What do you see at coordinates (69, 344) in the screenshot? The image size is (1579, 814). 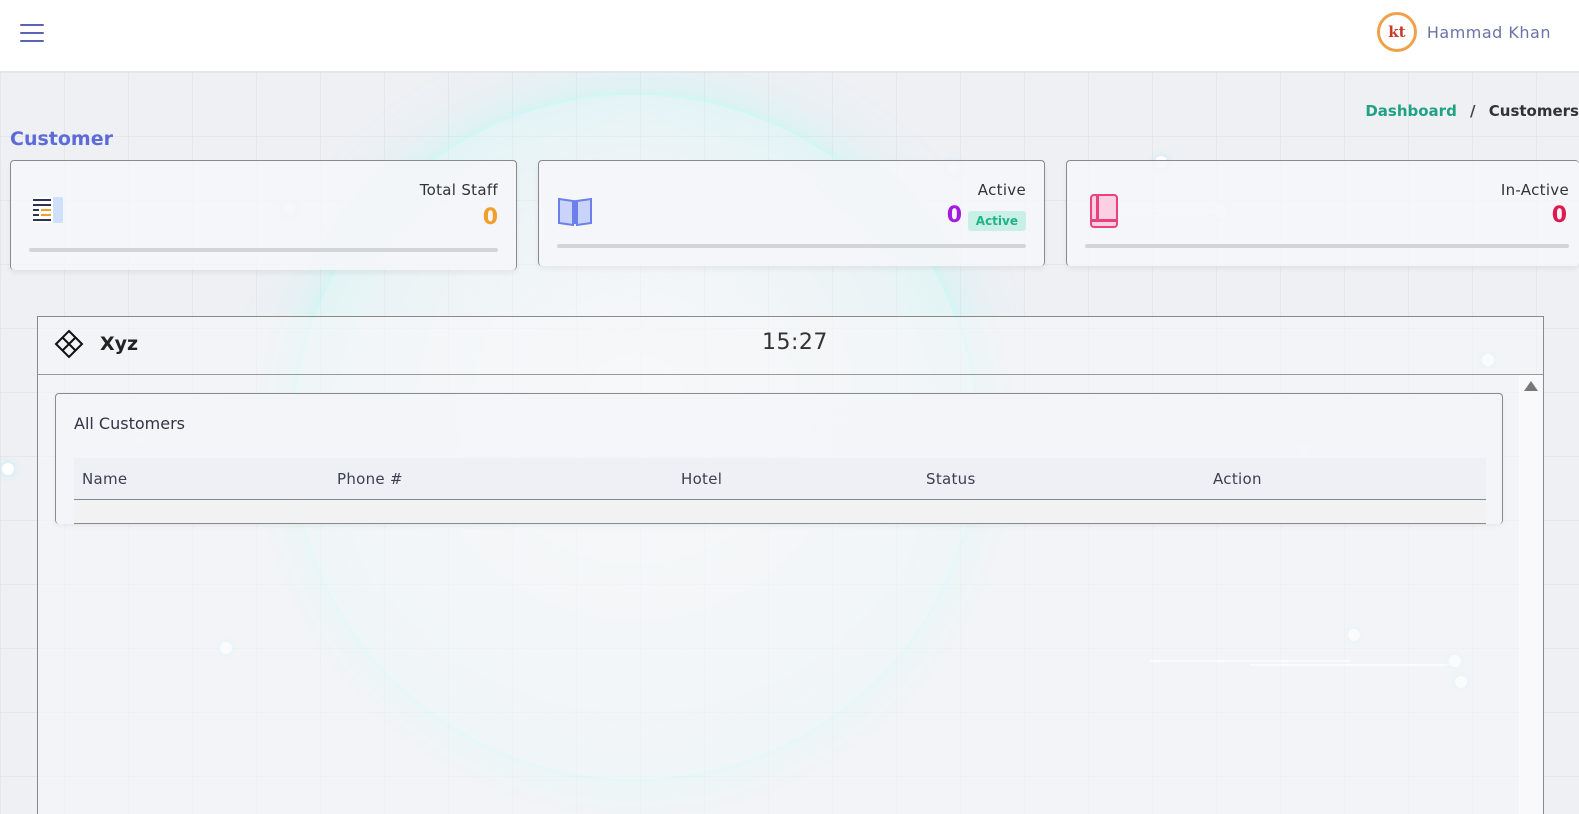 I see `diamond-logo-icon` at bounding box center [69, 344].